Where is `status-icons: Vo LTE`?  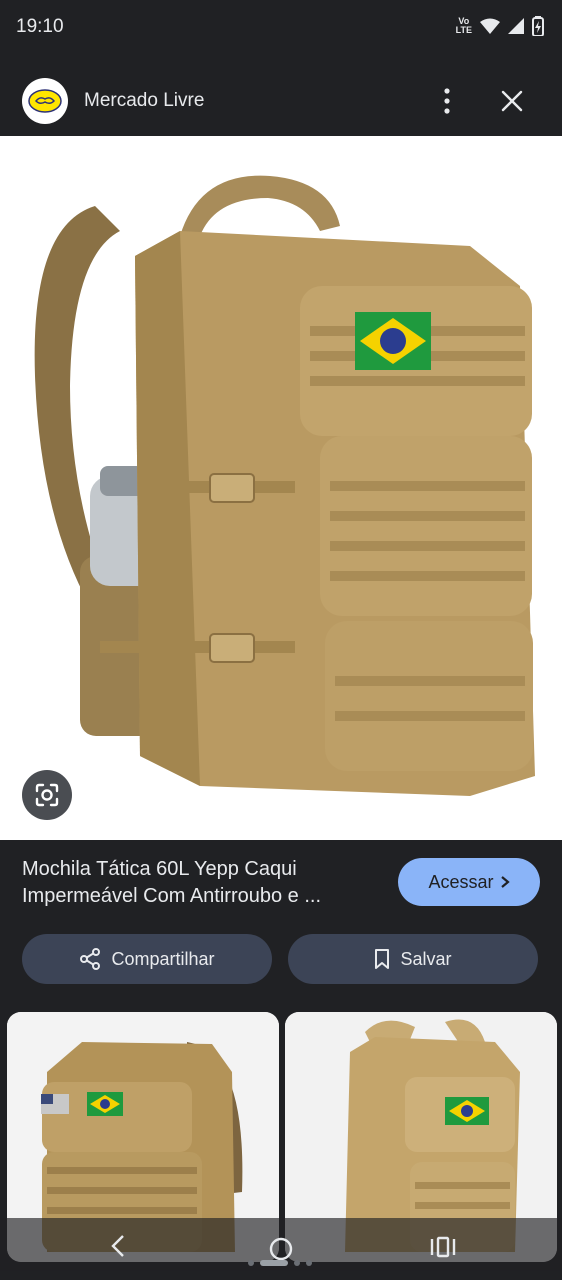 status-icons: Vo LTE is located at coordinates (500, 26).